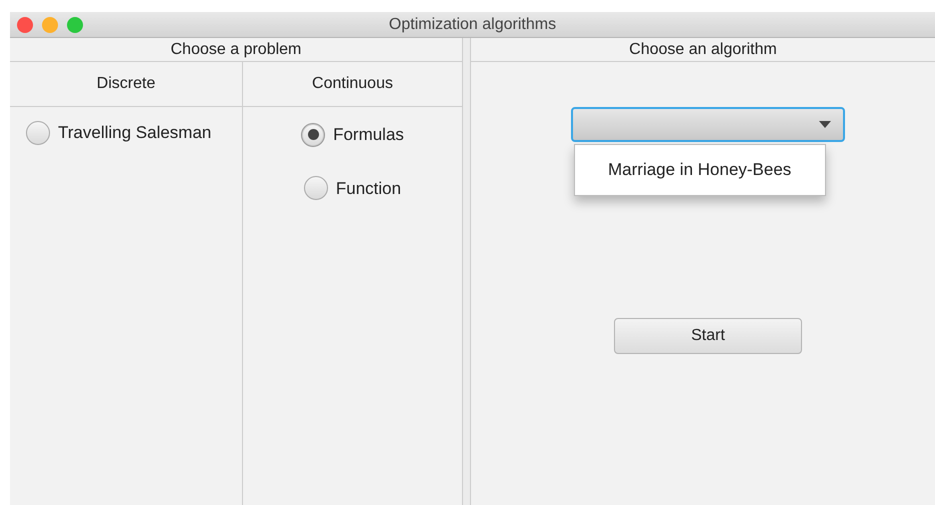  What do you see at coordinates (353, 188) in the screenshot?
I see `radio-option: Function` at bounding box center [353, 188].